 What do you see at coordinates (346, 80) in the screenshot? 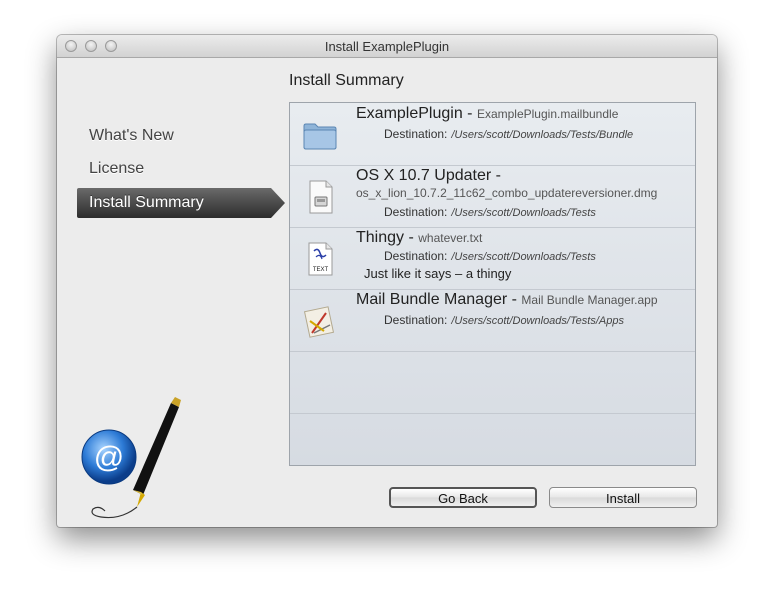
I see `install-summary-title: Install Summary` at bounding box center [346, 80].